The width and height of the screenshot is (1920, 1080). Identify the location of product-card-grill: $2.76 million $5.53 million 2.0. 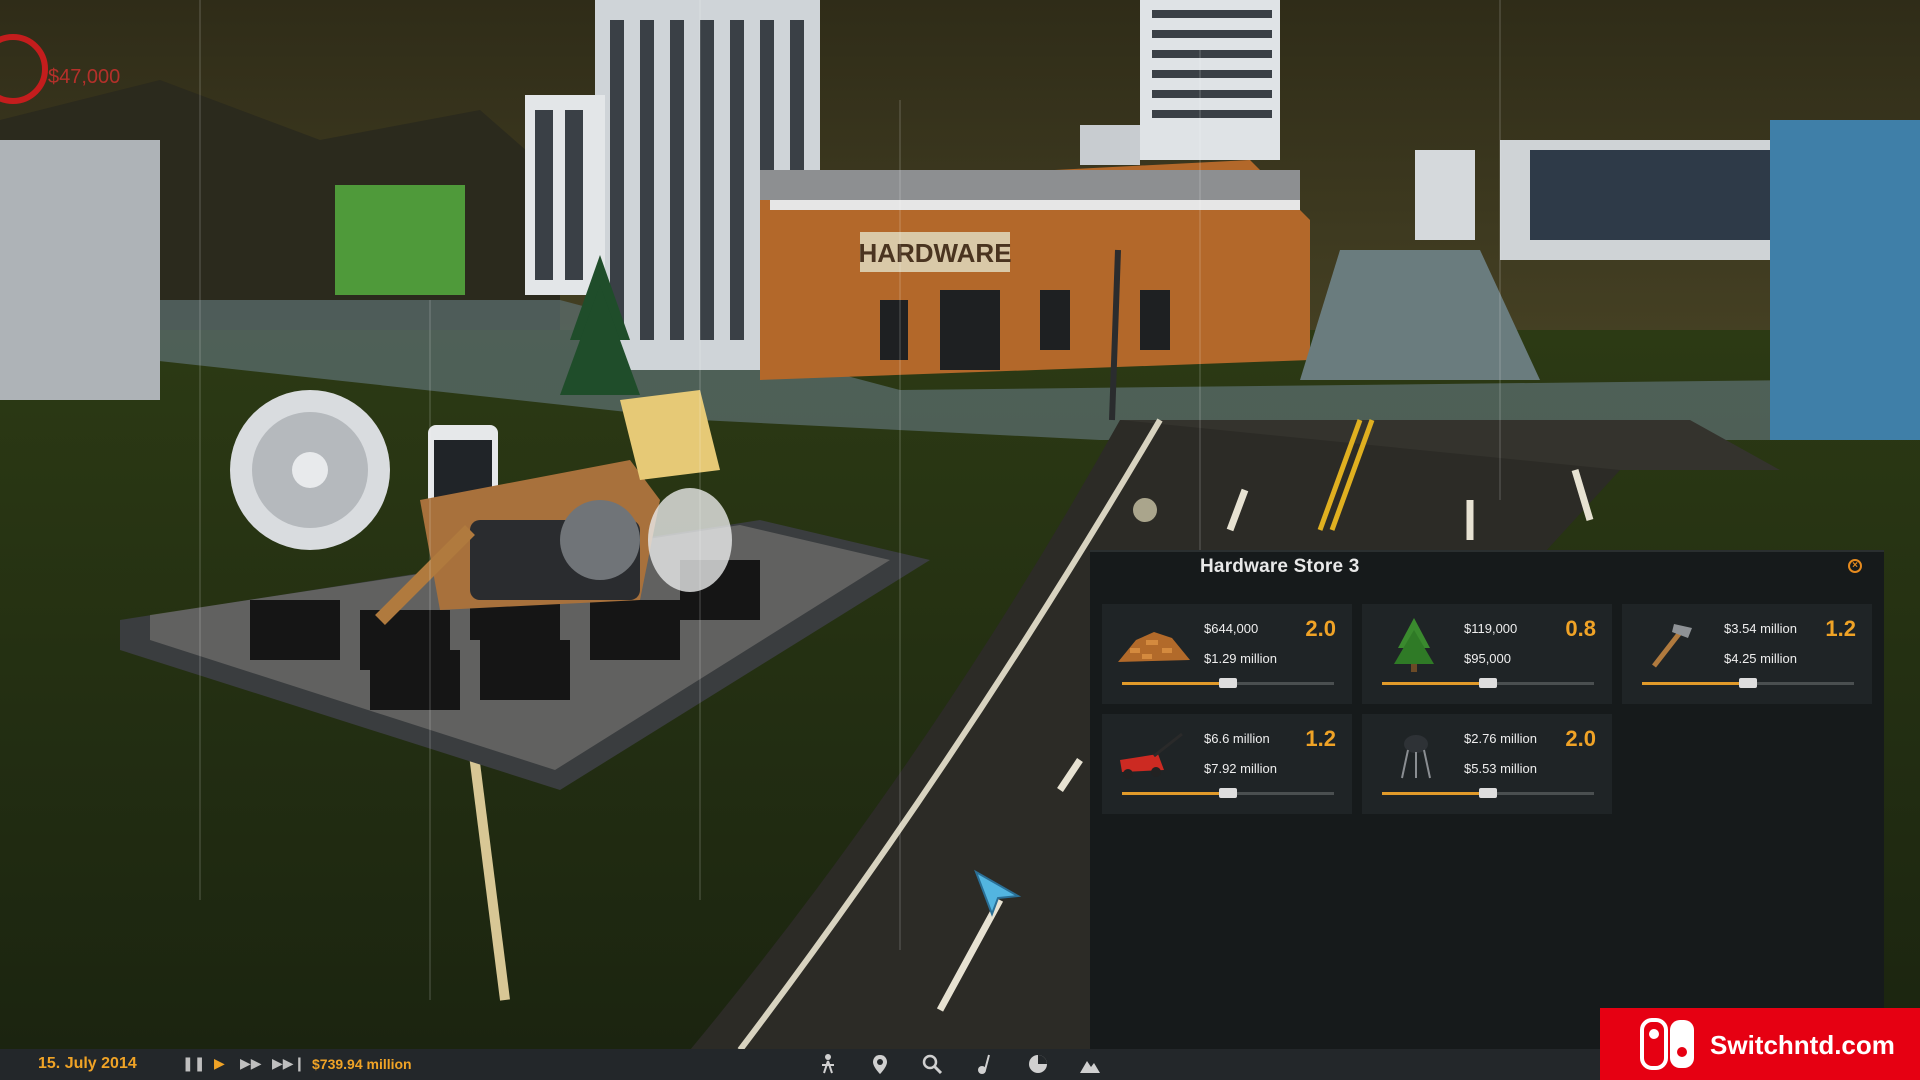
(1487, 764).